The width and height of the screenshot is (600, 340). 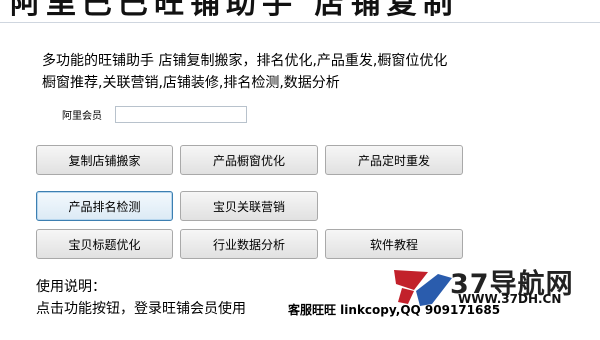 I want to click on industry-data-button: 行业数据分析, so click(x=249, y=244).